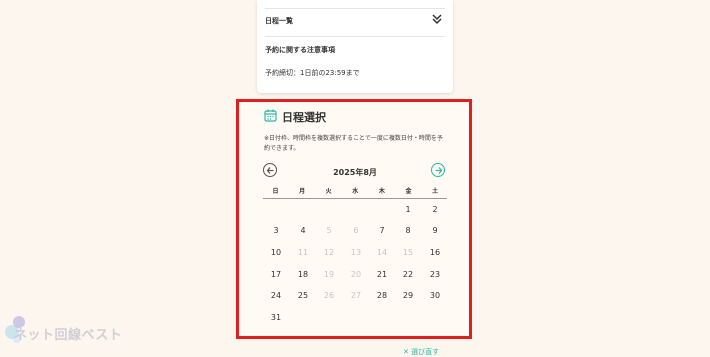 The image size is (710, 357). I want to click on deadline-text: 予約締切：1日前の23:59まで, so click(312, 73).